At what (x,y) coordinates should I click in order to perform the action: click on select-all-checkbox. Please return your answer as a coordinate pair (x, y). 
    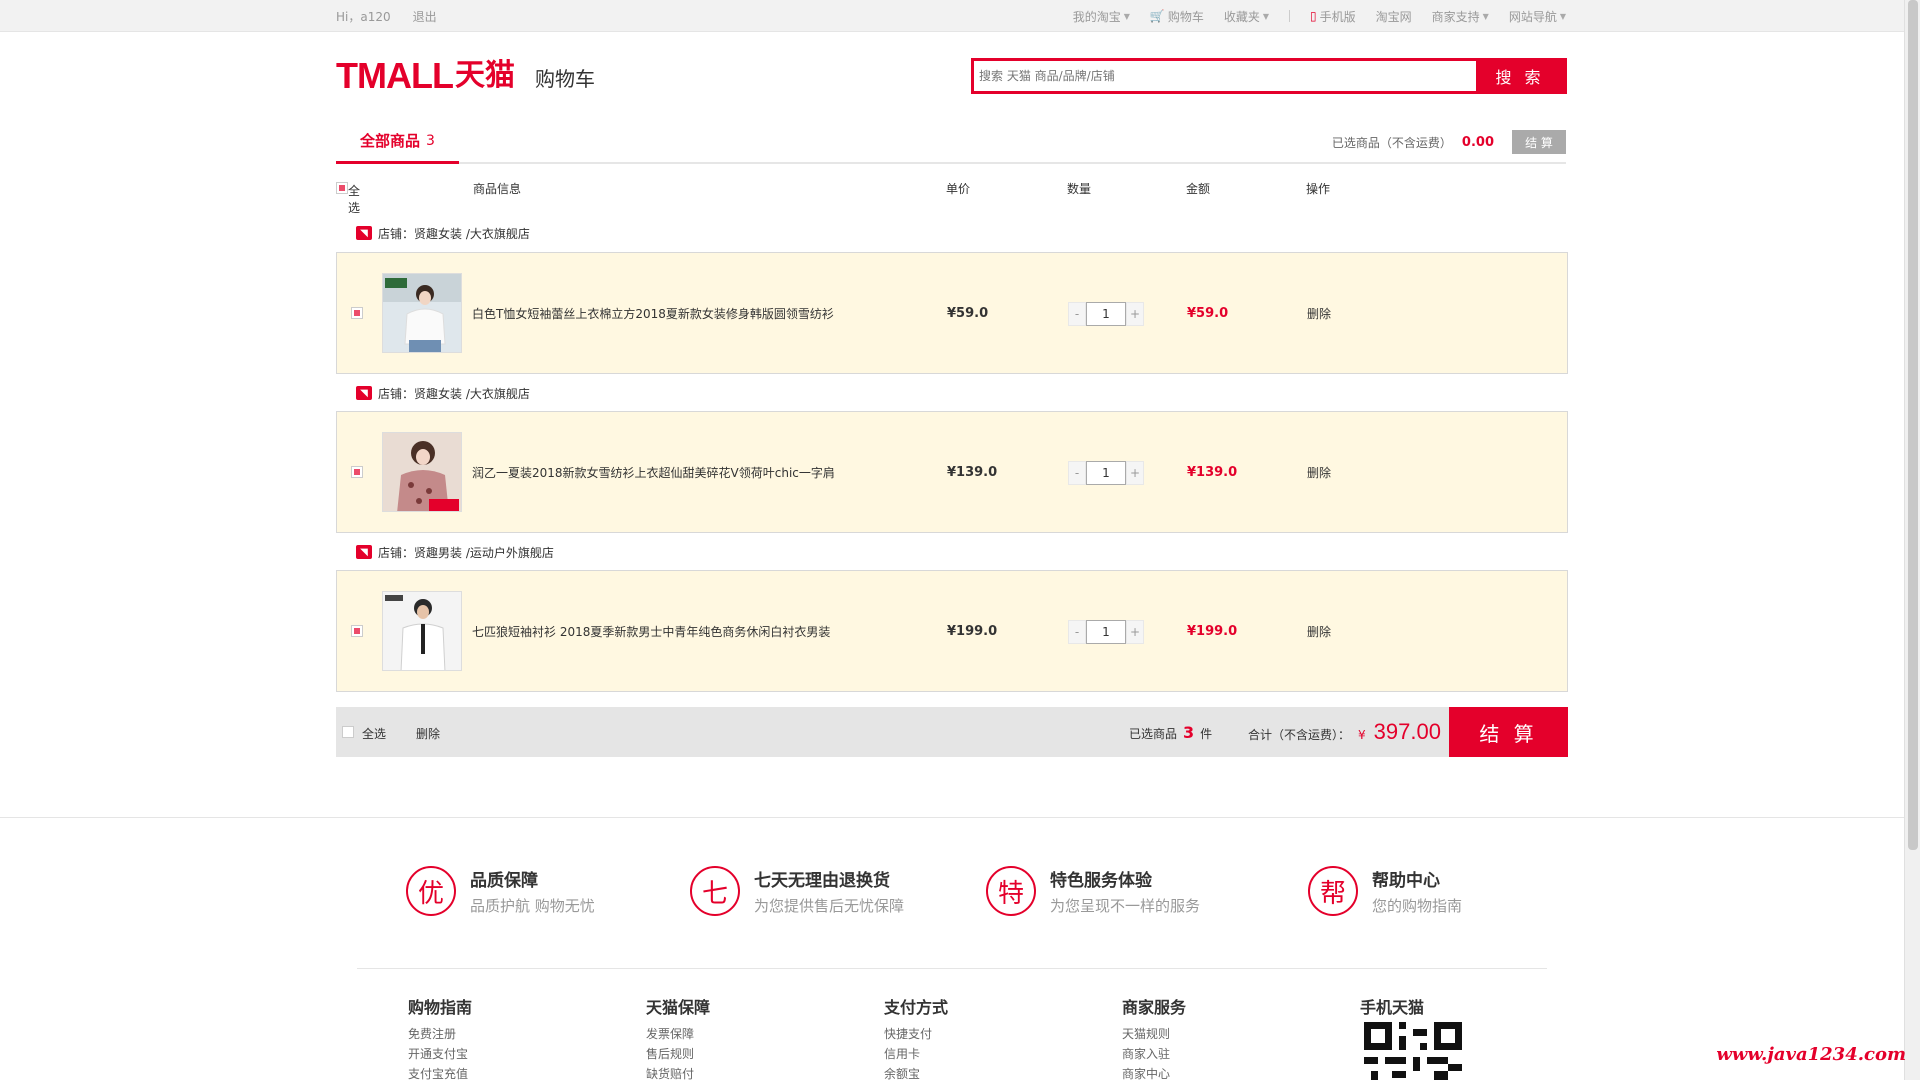
    Looking at the image, I should click on (342, 187).